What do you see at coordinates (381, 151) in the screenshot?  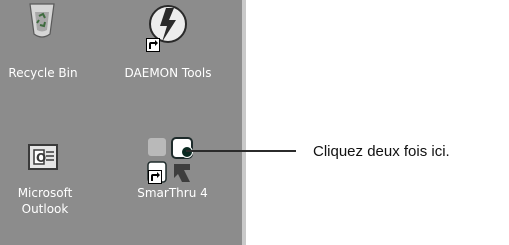 I see `callout-text: Cliquez deux fois ici.` at bounding box center [381, 151].